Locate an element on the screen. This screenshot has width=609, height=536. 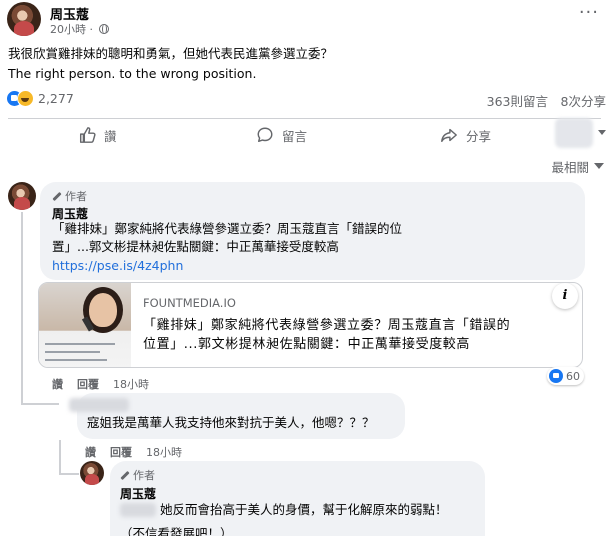
reply-text: 寇姐我是萬華人我支持他來對抗于美人，他嗯？？？ is located at coordinates (231, 422).